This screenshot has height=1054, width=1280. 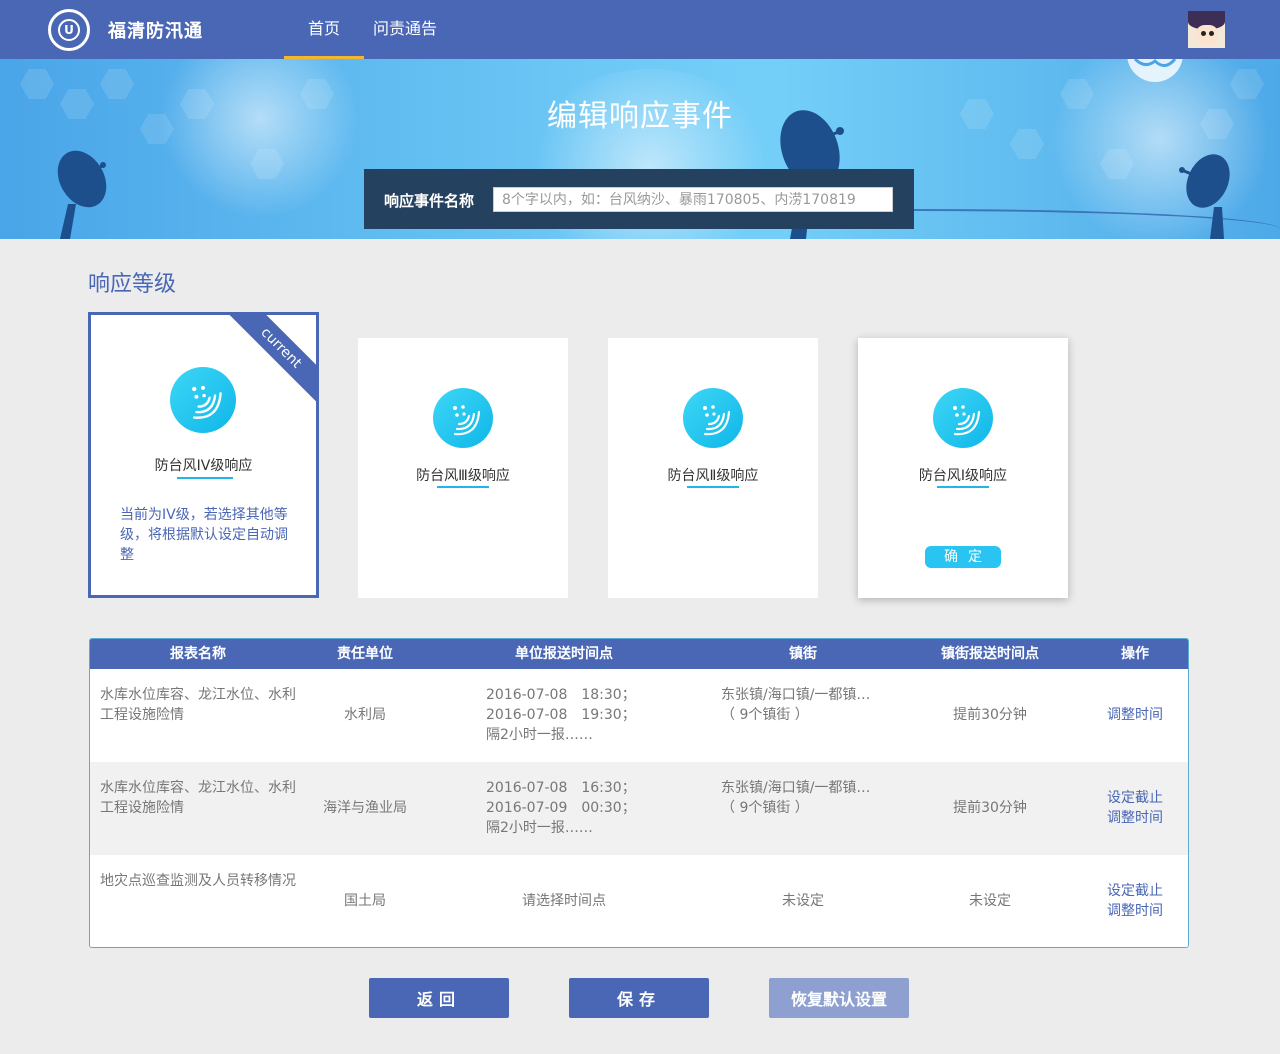 What do you see at coordinates (204, 535) in the screenshot?
I see `current-level-desc: 当前为IV级，若选择其他等级，将根据默认设定自动调整` at bounding box center [204, 535].